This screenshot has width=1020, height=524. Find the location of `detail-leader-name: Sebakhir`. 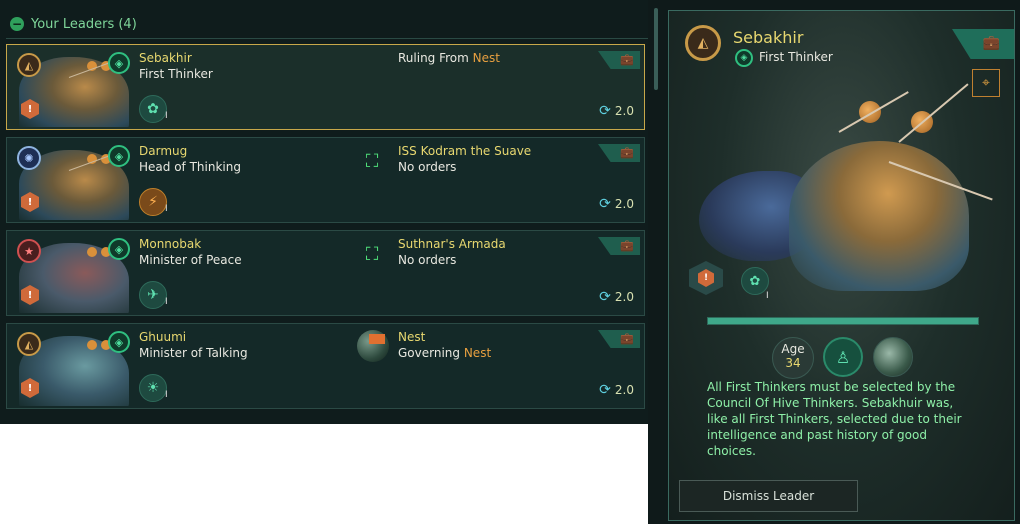

detail-leader-name: Sebakhir is located at coordinates (768, 37).